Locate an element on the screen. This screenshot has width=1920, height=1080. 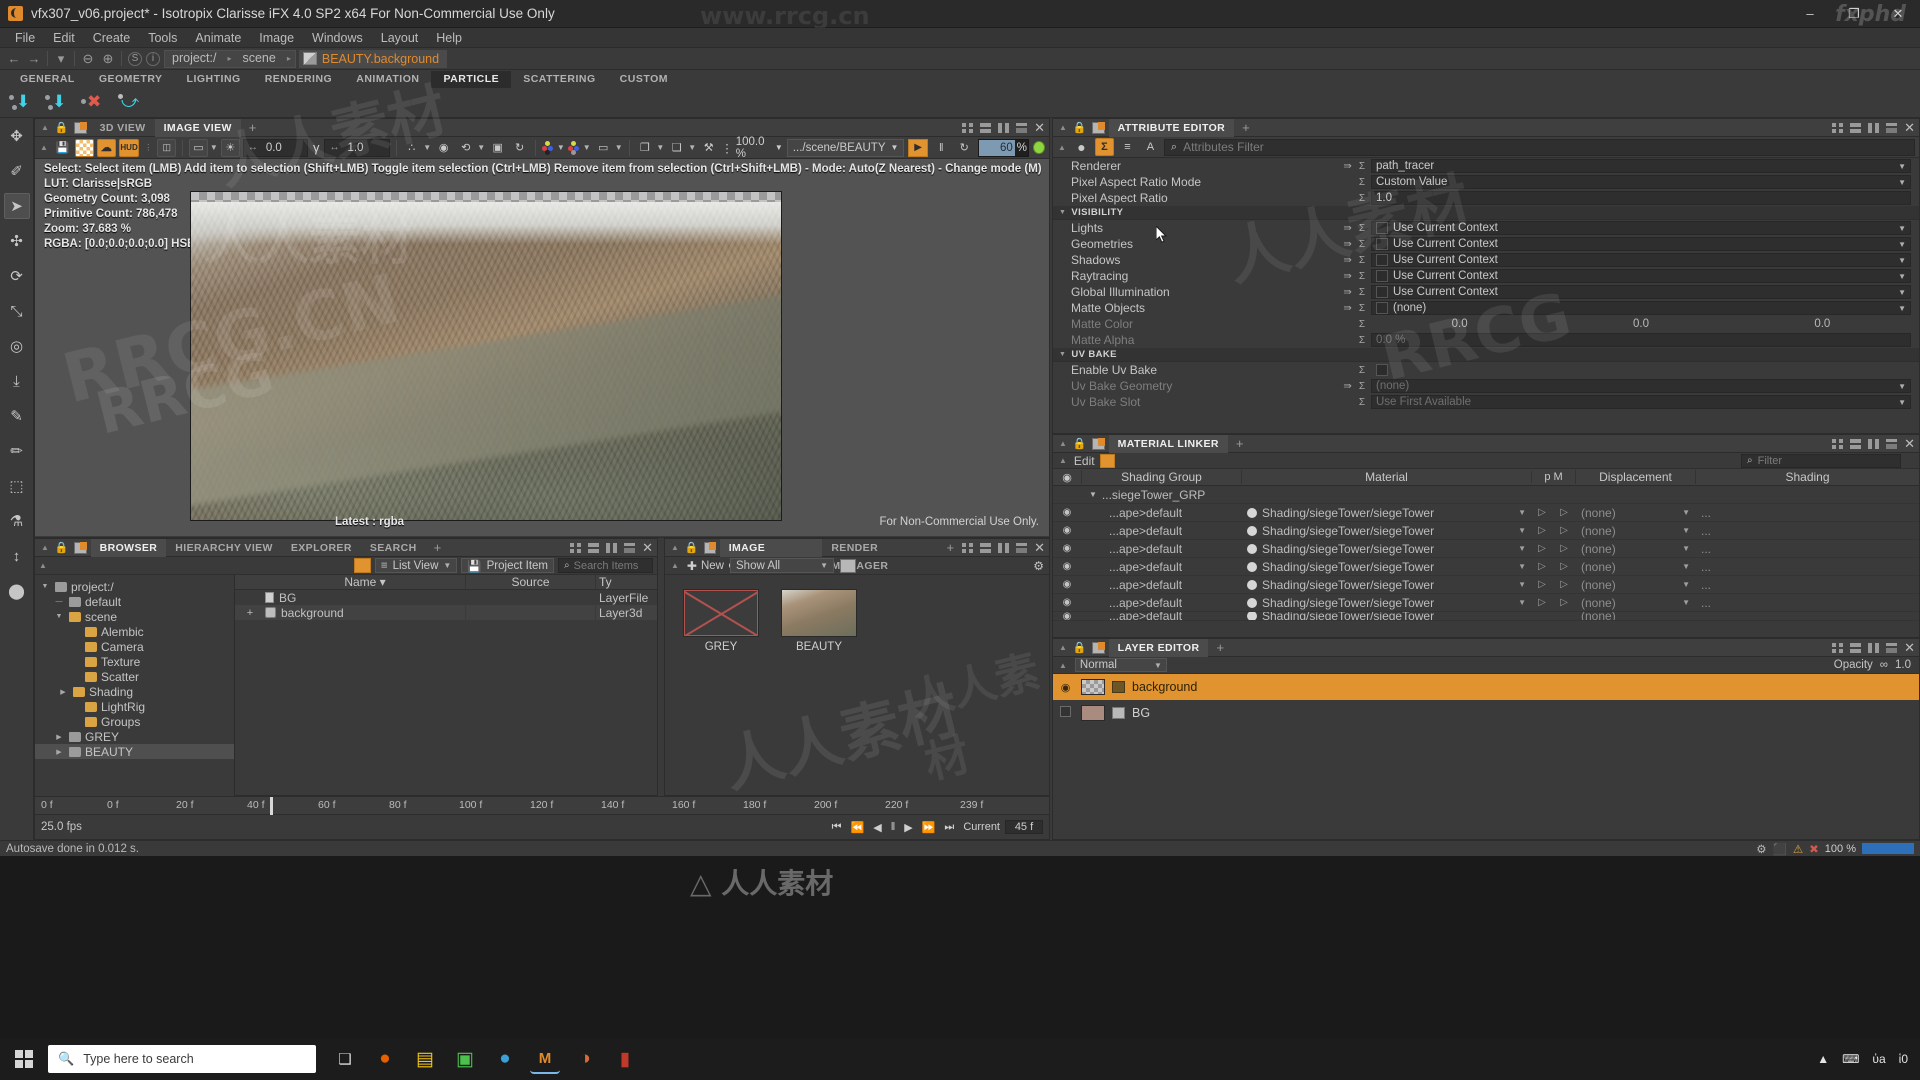
column-pm: p M is located at coordinates (1553, 477).